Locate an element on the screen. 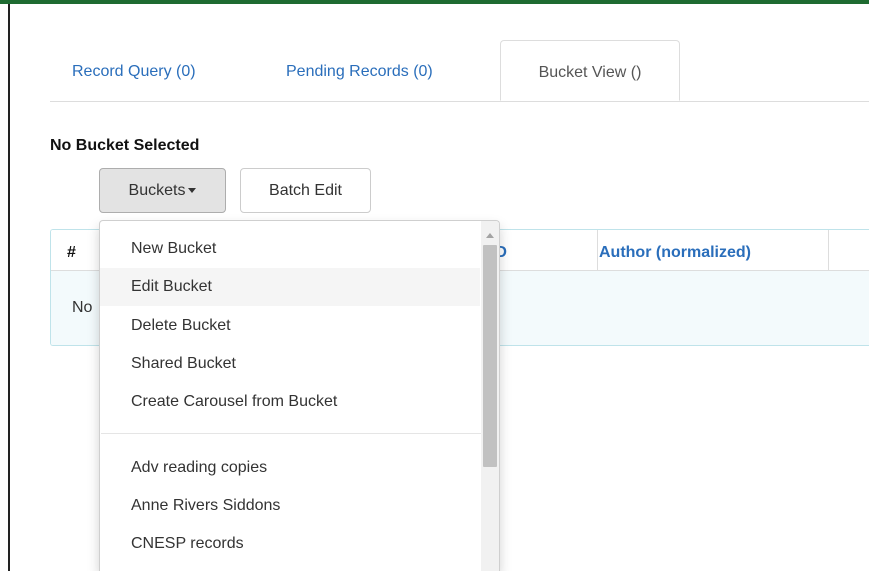 The width and height of the screenshot is (869, 571). buckets-dropdown-button: Buckets is located at coordinates (162, 190).